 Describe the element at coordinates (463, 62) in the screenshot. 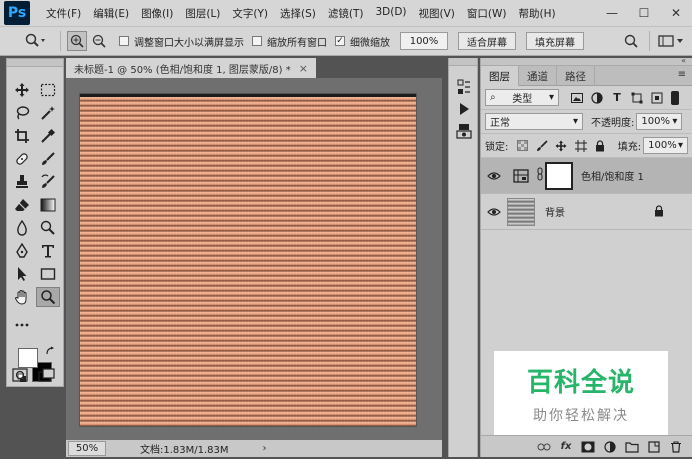

I see `strip-header` at that location.